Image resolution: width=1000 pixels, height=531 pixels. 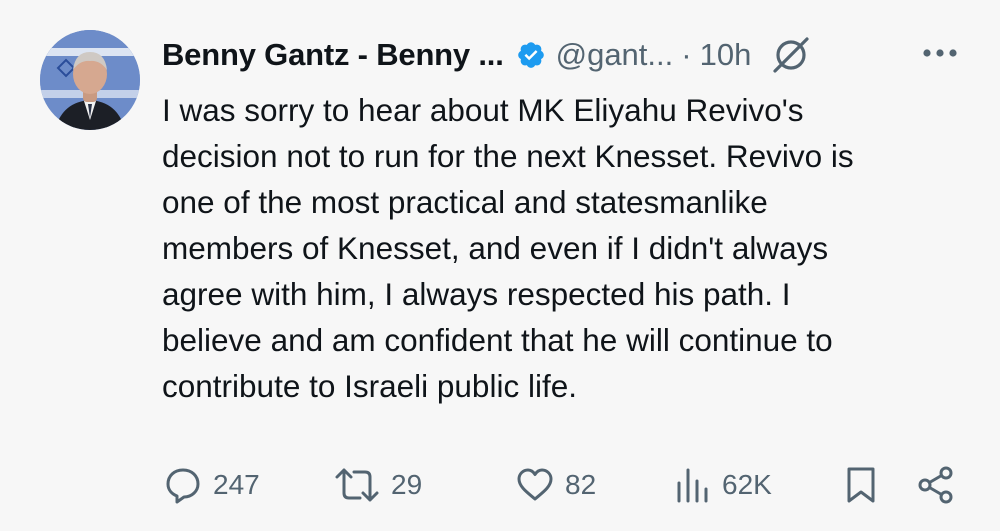 What do you see at coordinates (581, 484) in the screenshot?
I see `like-count: 82` at bounding box center [581, 484].